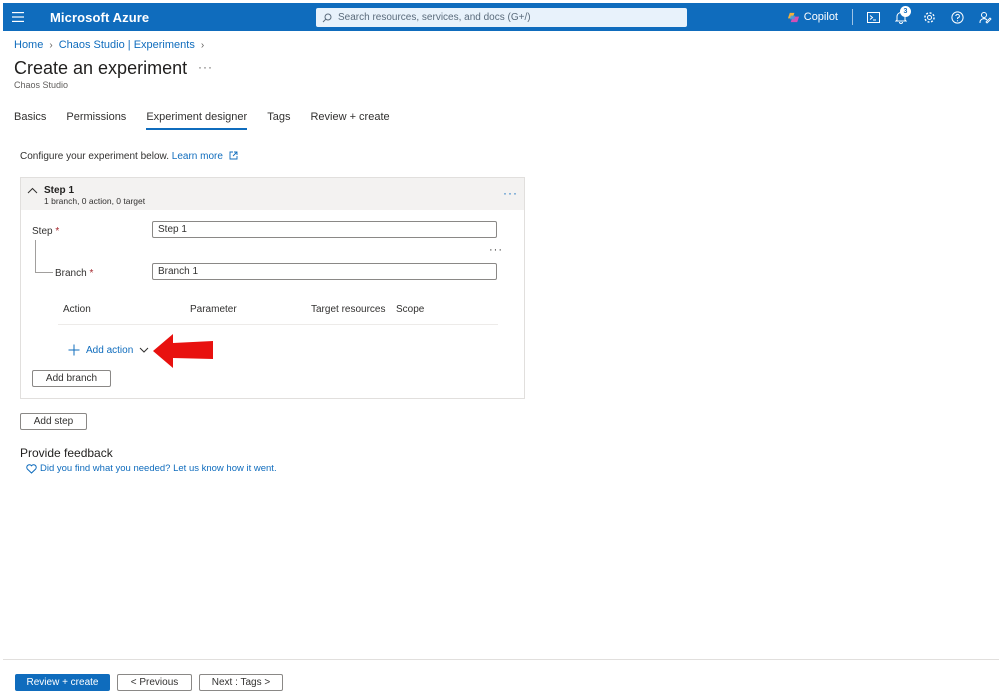 The image size is (999, 694). What do you see at coordinates (205, 67) in the screenshot?
I see `more-options-icon: ···` at bounding box center [205, 67].